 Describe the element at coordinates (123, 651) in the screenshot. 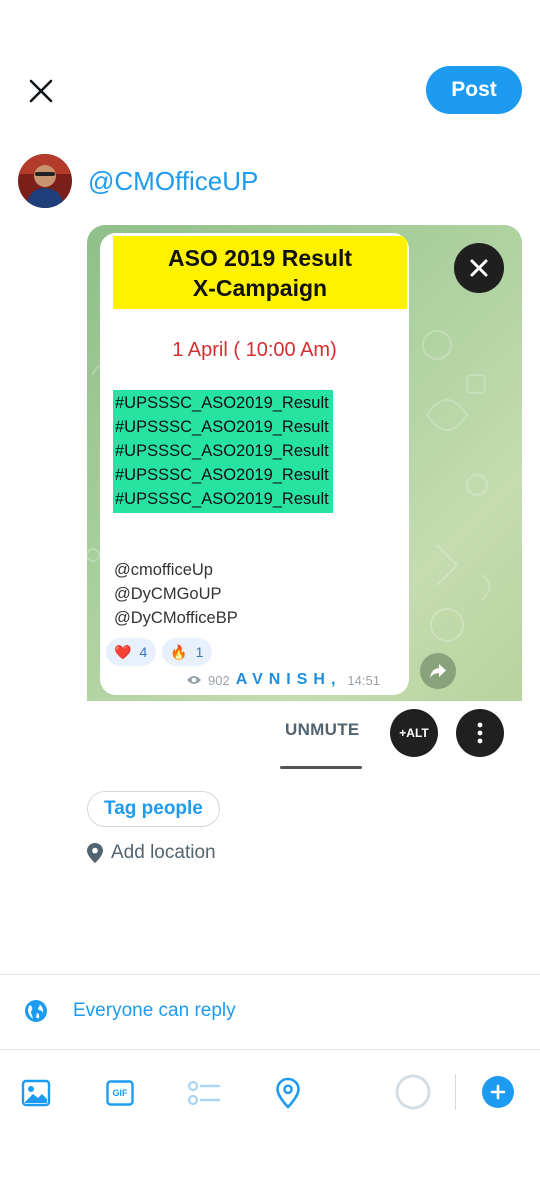

I see `heart-icon: ❤️` at that location.